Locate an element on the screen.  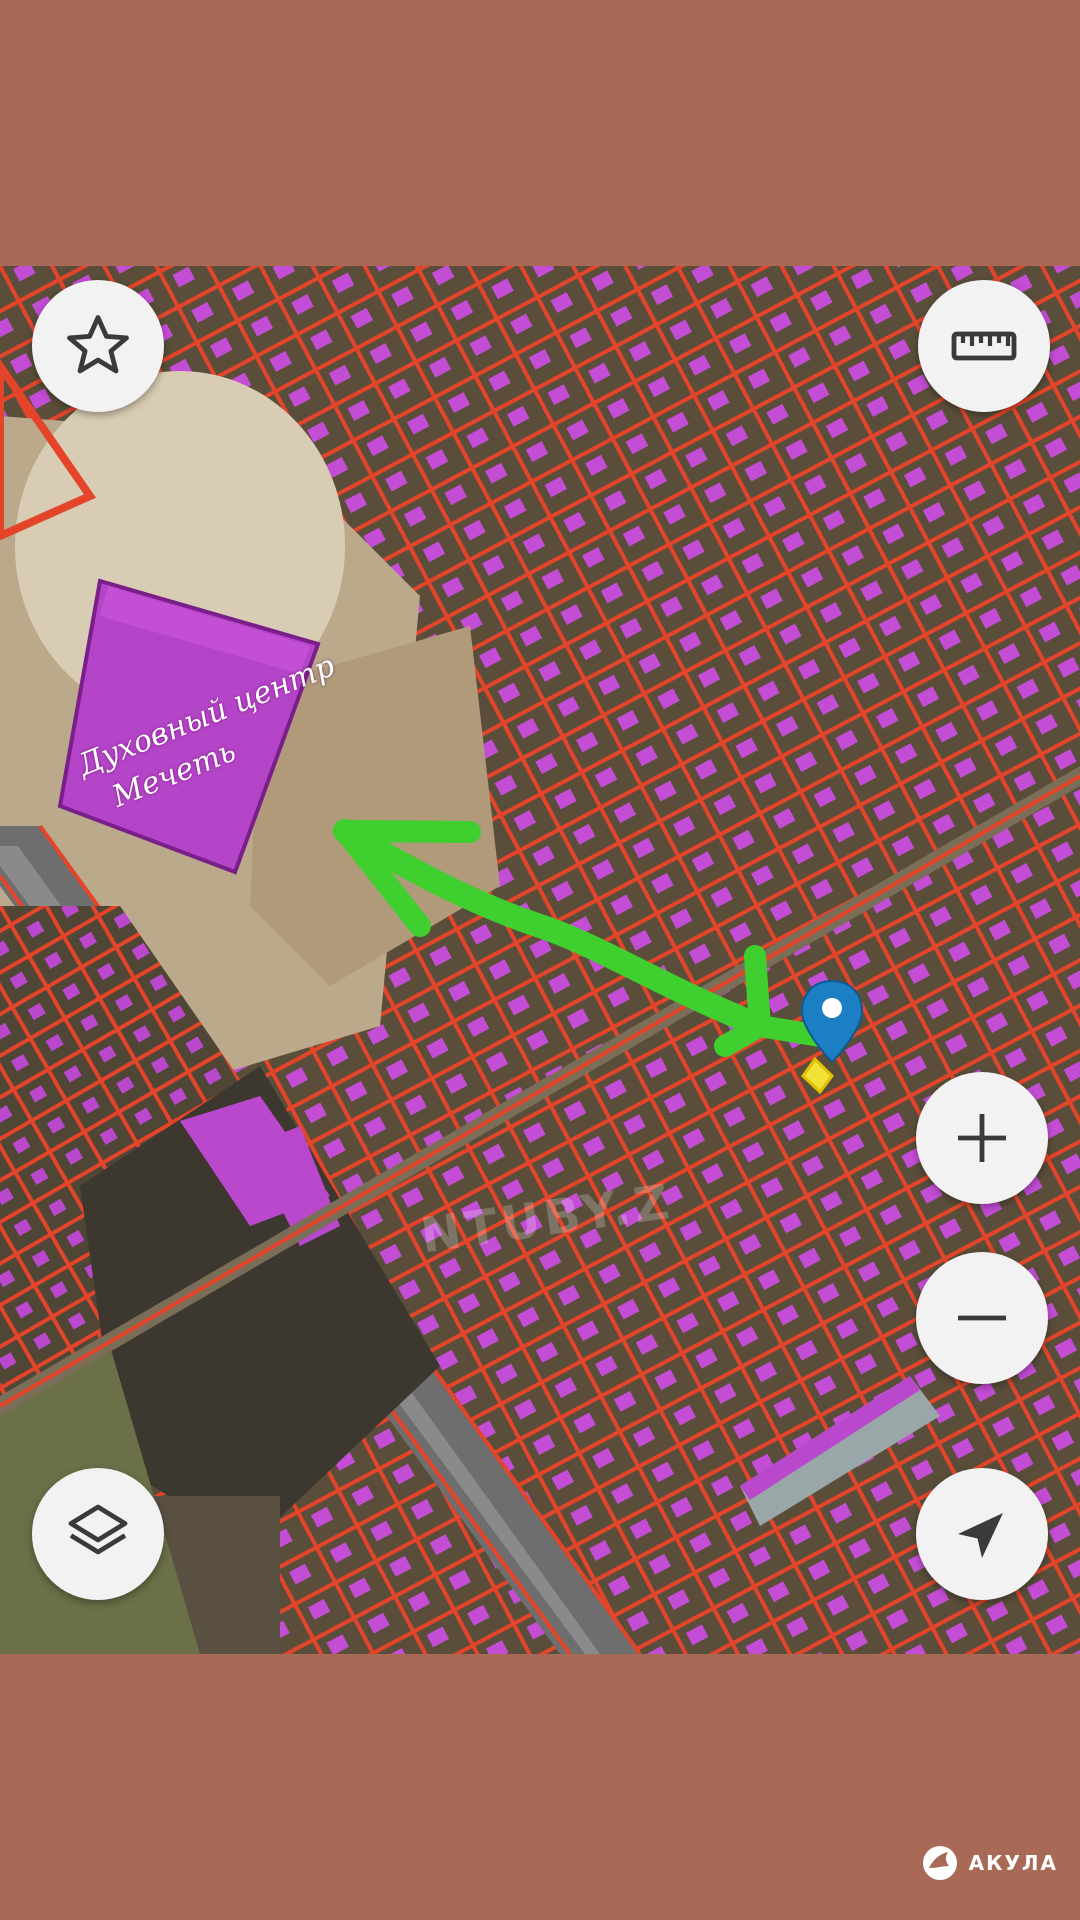
ruler-icon is located at coordinates (984, 346).